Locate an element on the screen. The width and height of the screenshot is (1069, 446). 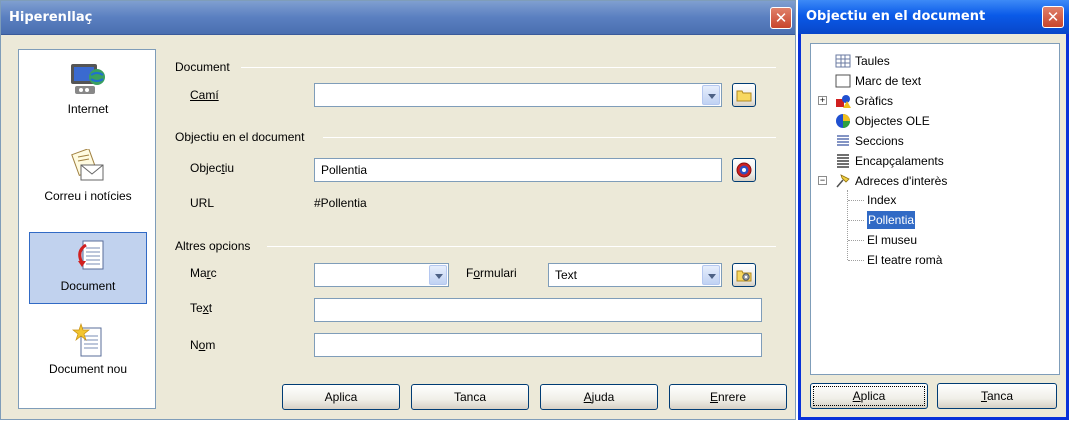
open-file-button is located at coordinates (744, 95).